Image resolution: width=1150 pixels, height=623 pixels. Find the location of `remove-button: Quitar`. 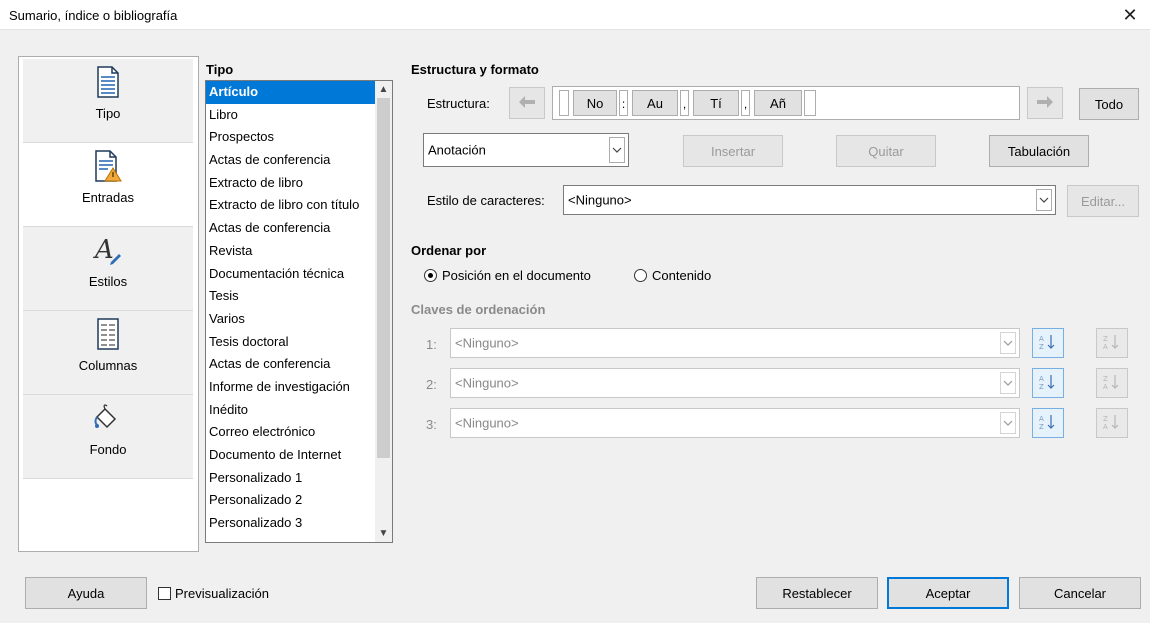

remove-button: Quitar is located at coordinates (886, 151).